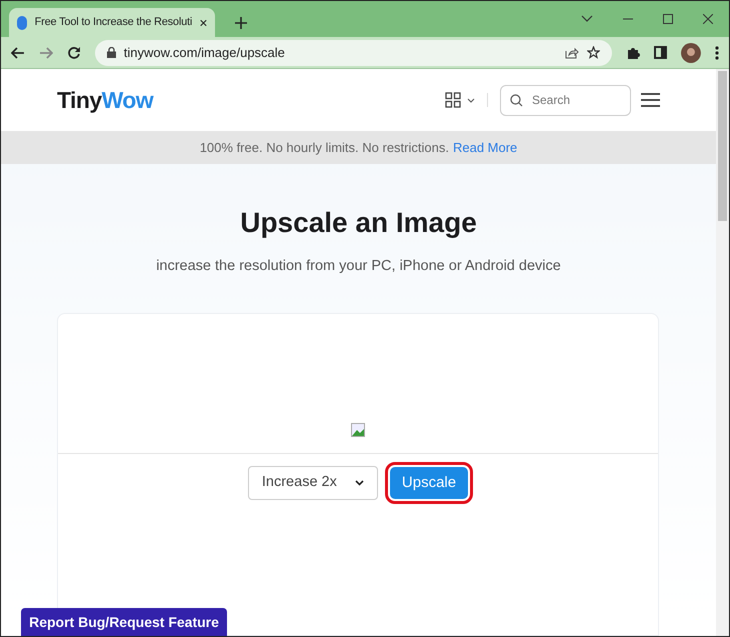  I want to click on browser-tab: Free Tool to Increase the Resoluti, so click(112, 22).